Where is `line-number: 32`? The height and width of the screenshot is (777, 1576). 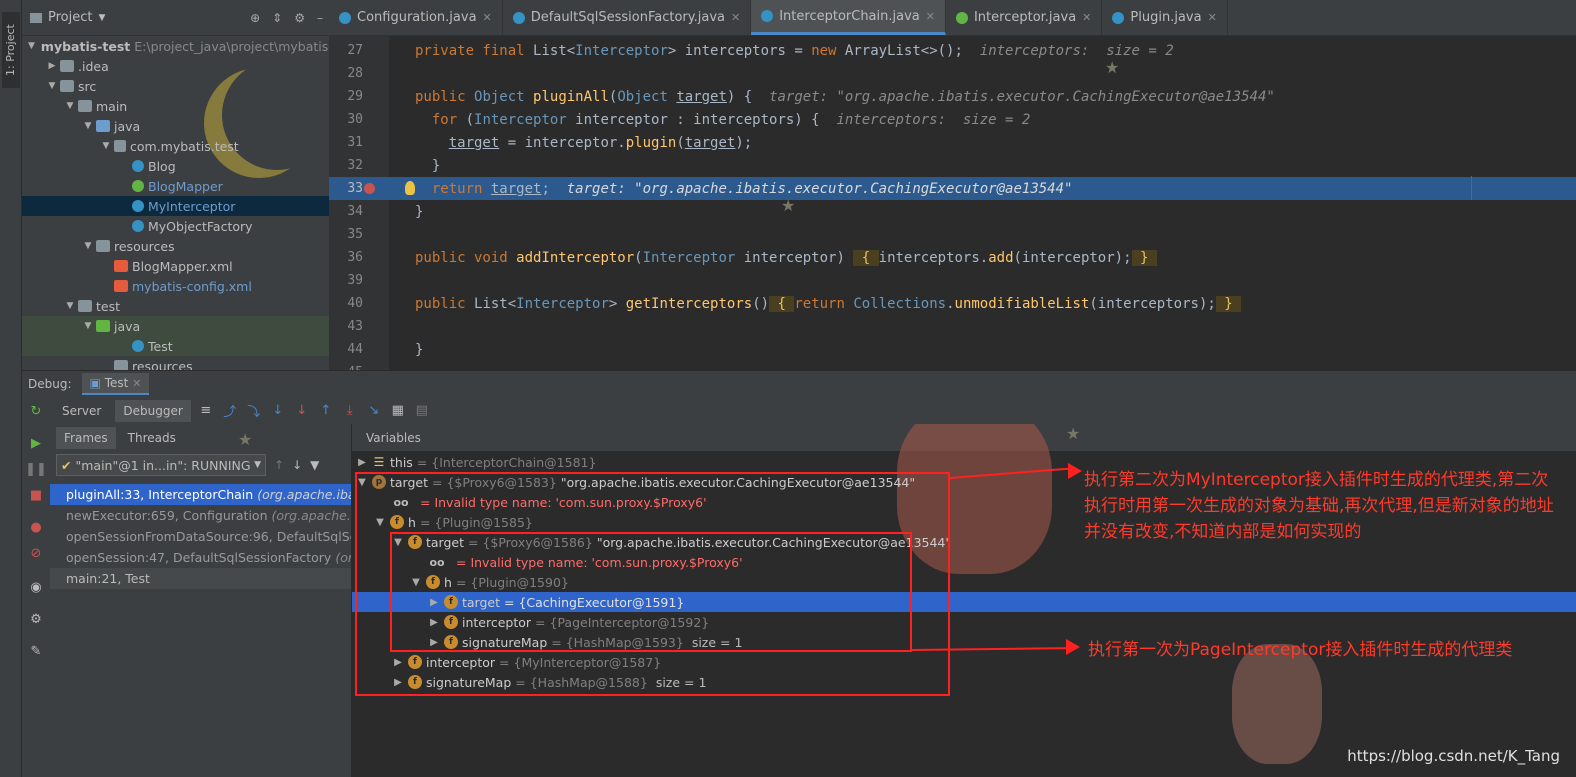 line-number: 32 is located at coordinates (349, 165).